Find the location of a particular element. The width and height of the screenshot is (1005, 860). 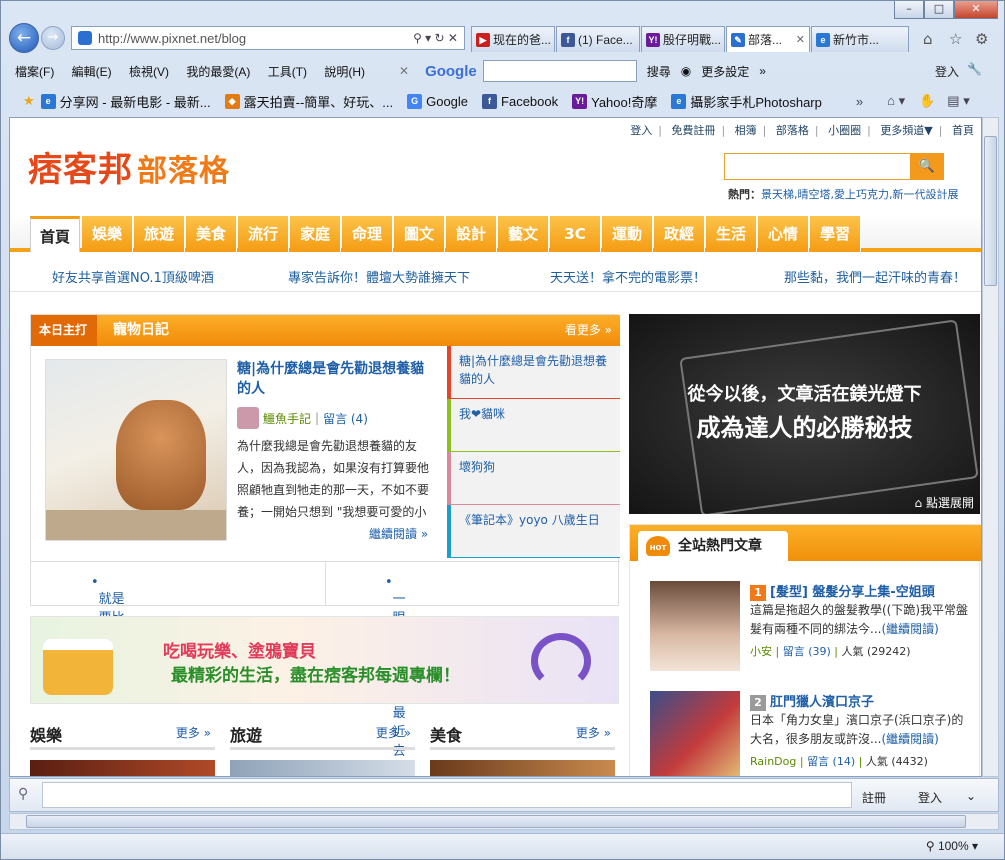

cat-food: 美食 is located at coordinates (211, 234).